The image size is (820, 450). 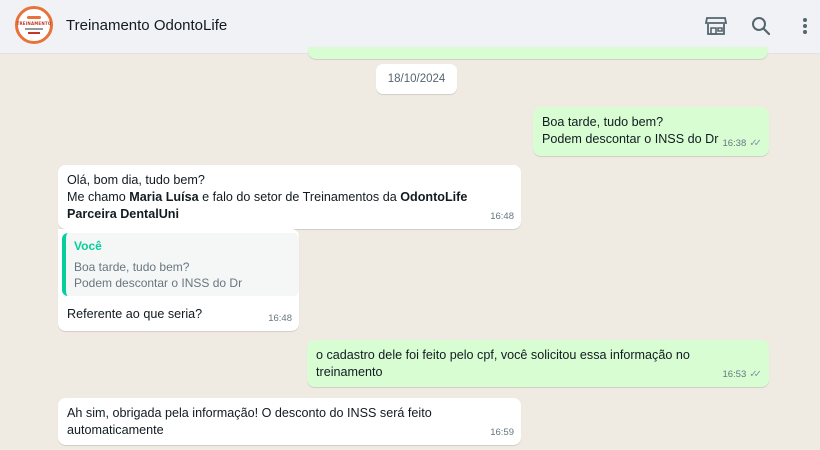 I want to click on message-time: 16:59, so click(x=502, y=432).